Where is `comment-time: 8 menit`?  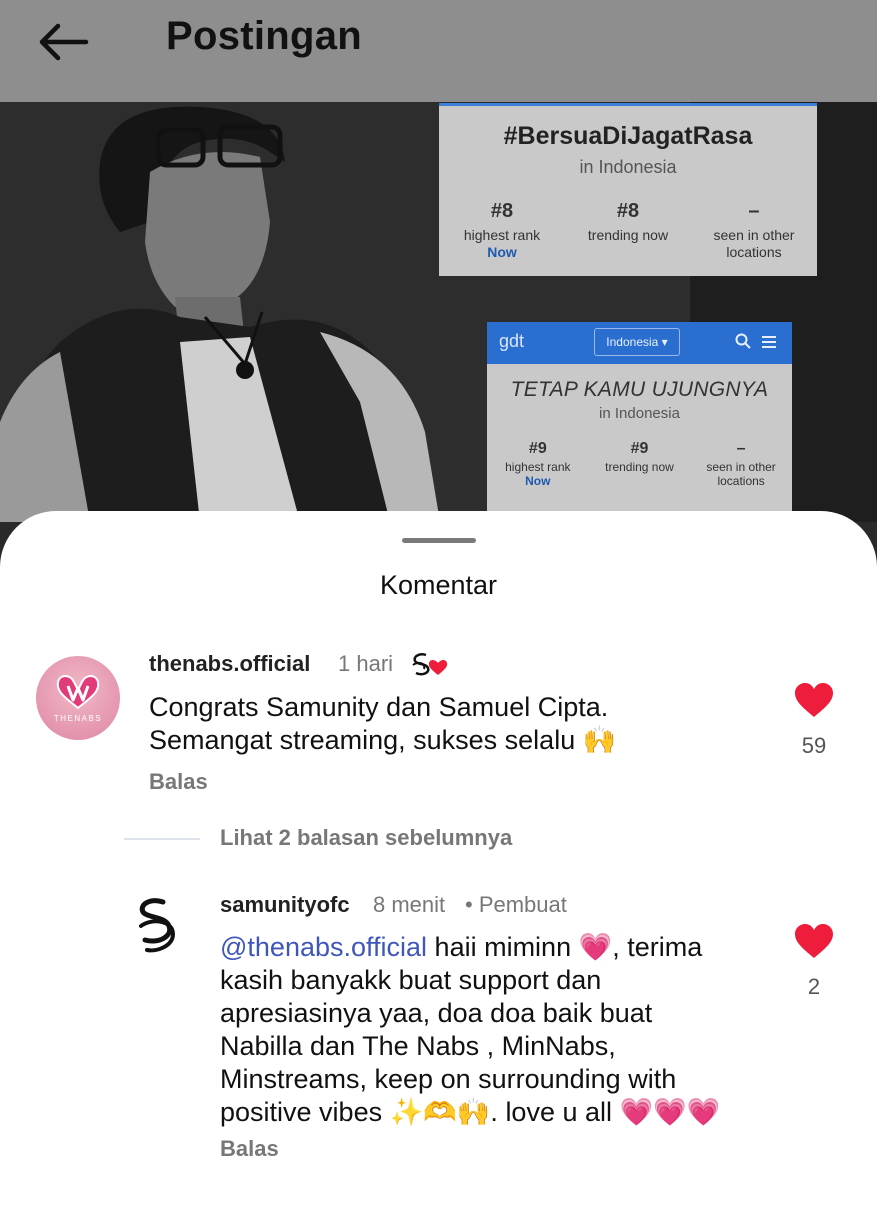 comment-time: 8 menit is located at coordinates (409, 904).